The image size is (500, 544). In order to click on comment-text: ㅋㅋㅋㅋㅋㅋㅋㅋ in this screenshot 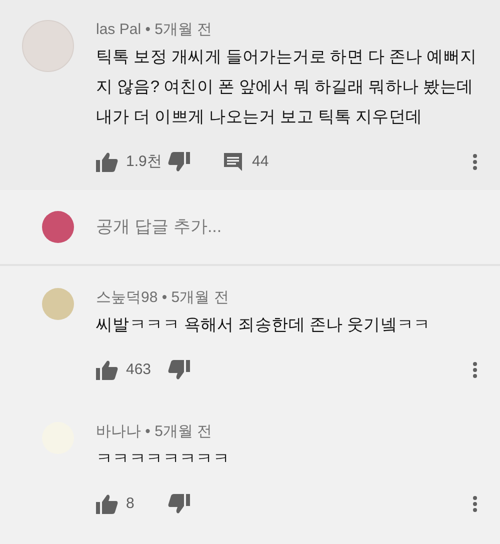, I will do `click(163, 459)`.